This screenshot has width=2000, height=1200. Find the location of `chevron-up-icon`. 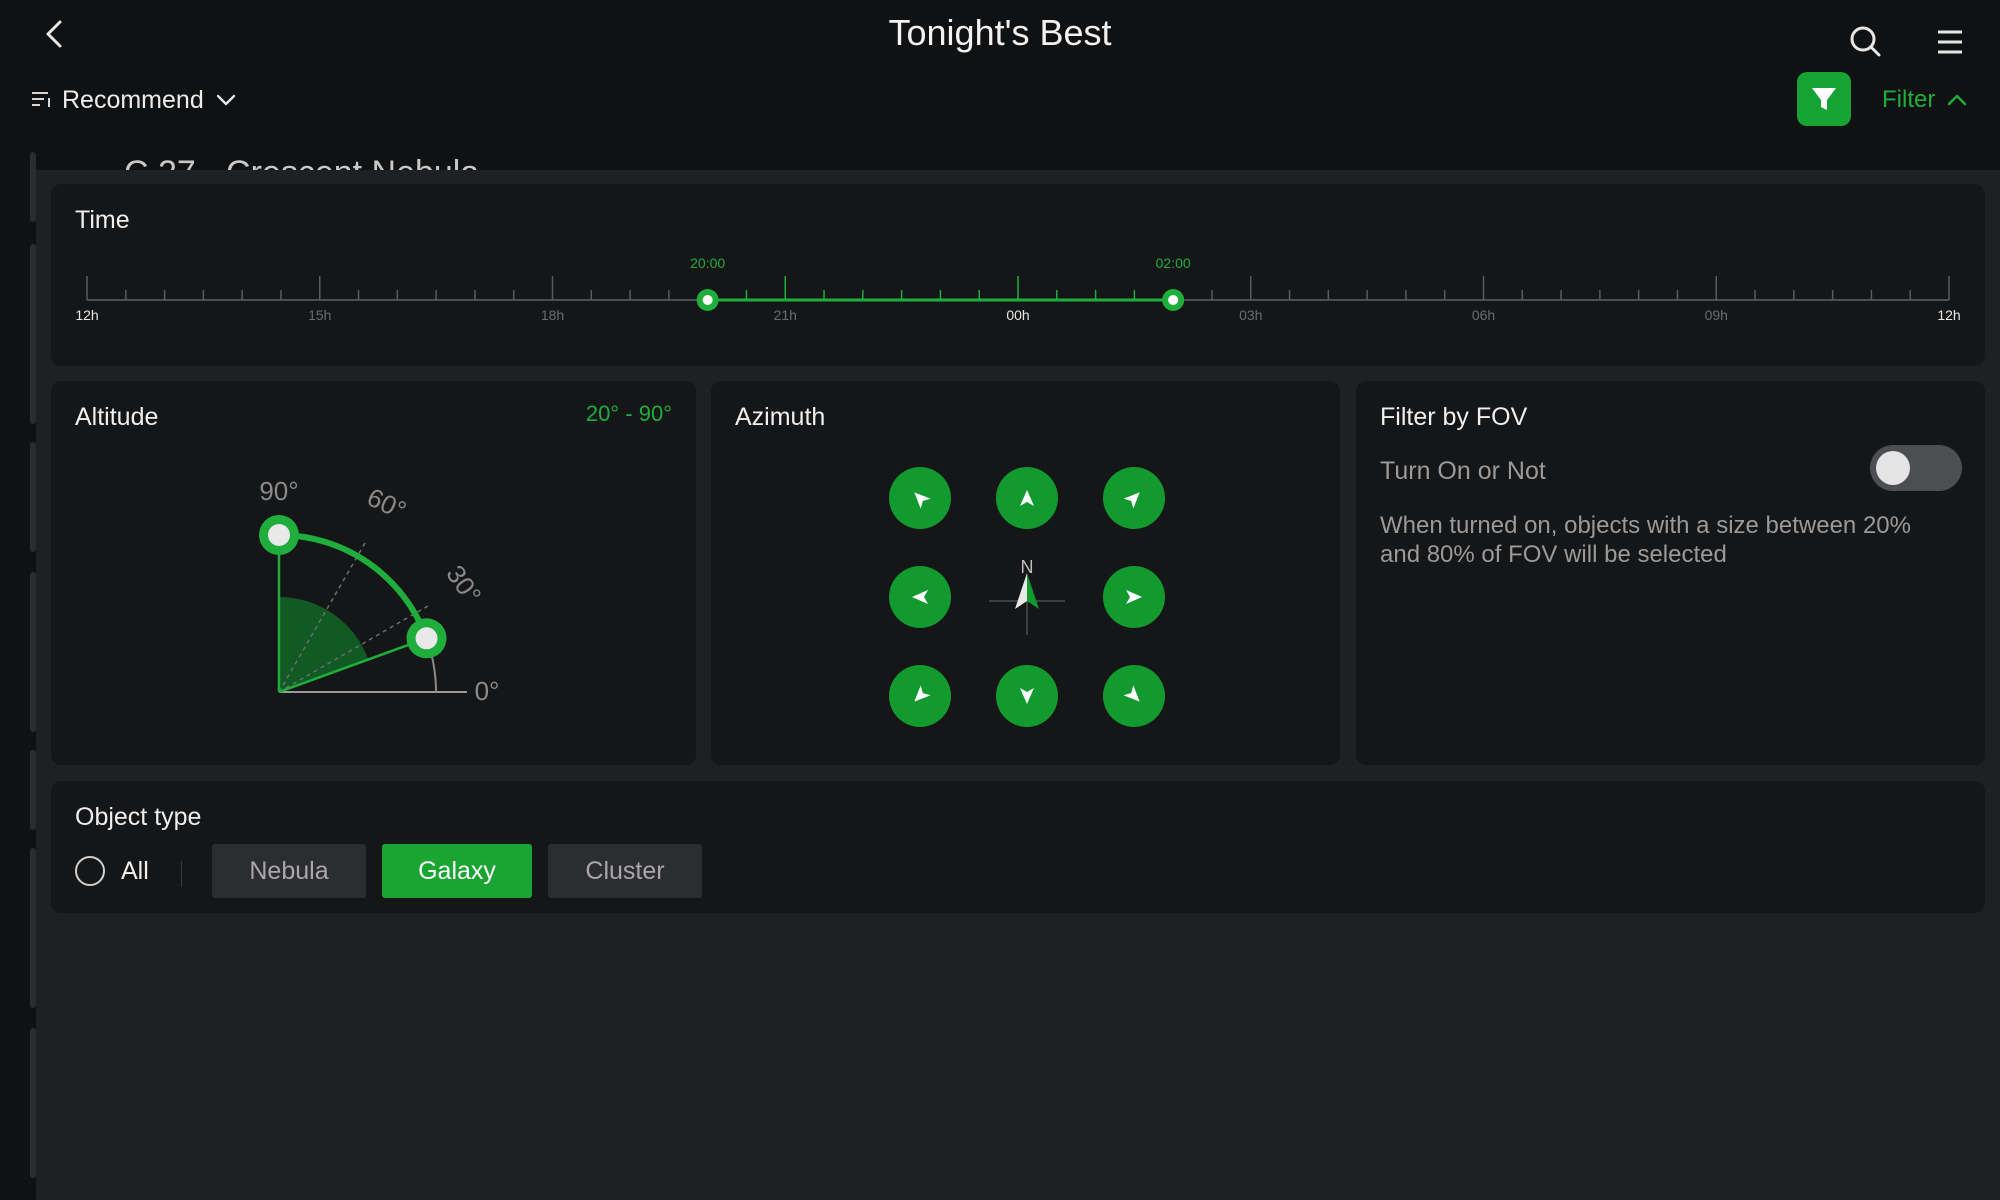

chevron-up-icon is located at coordinates (1957, 100).